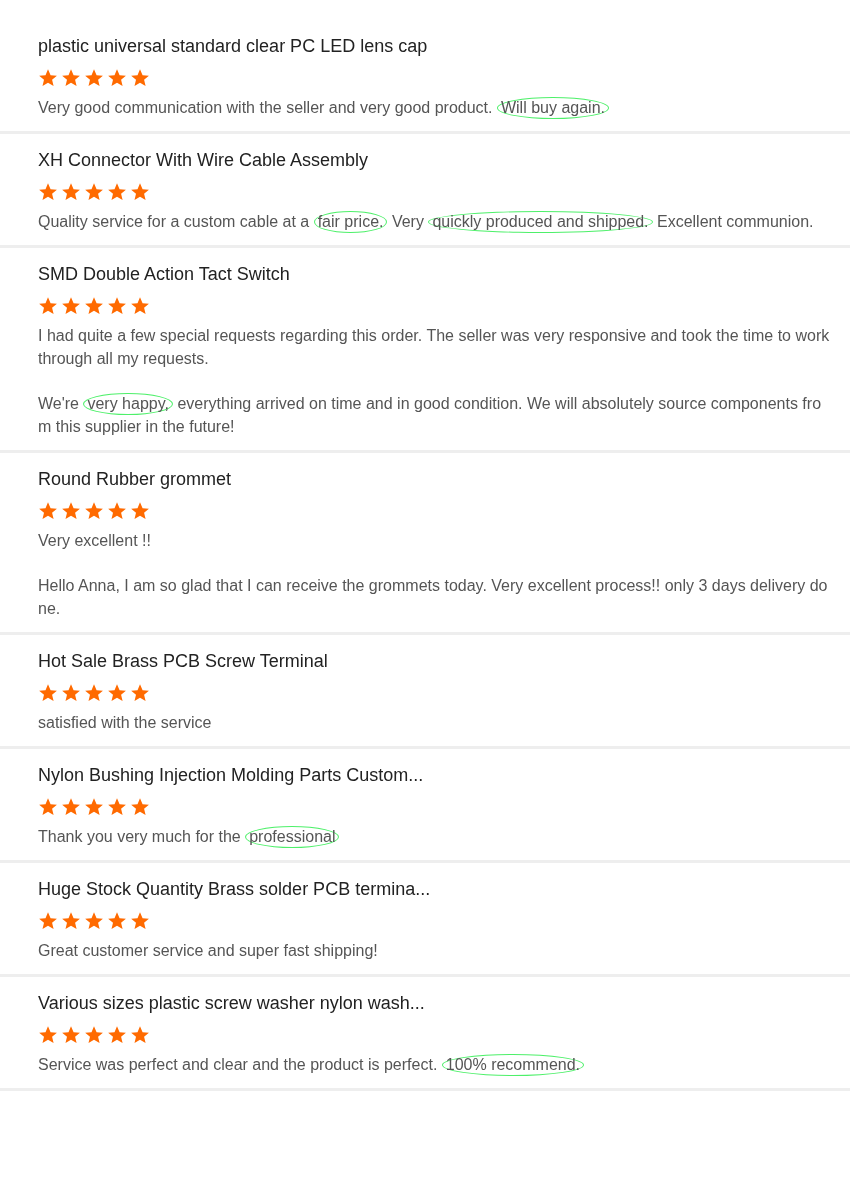  Describe the element at coordinates (204, 160) in the screenshot. I see `product-title: XH Connector With Wire Cable Assembly` at that location.